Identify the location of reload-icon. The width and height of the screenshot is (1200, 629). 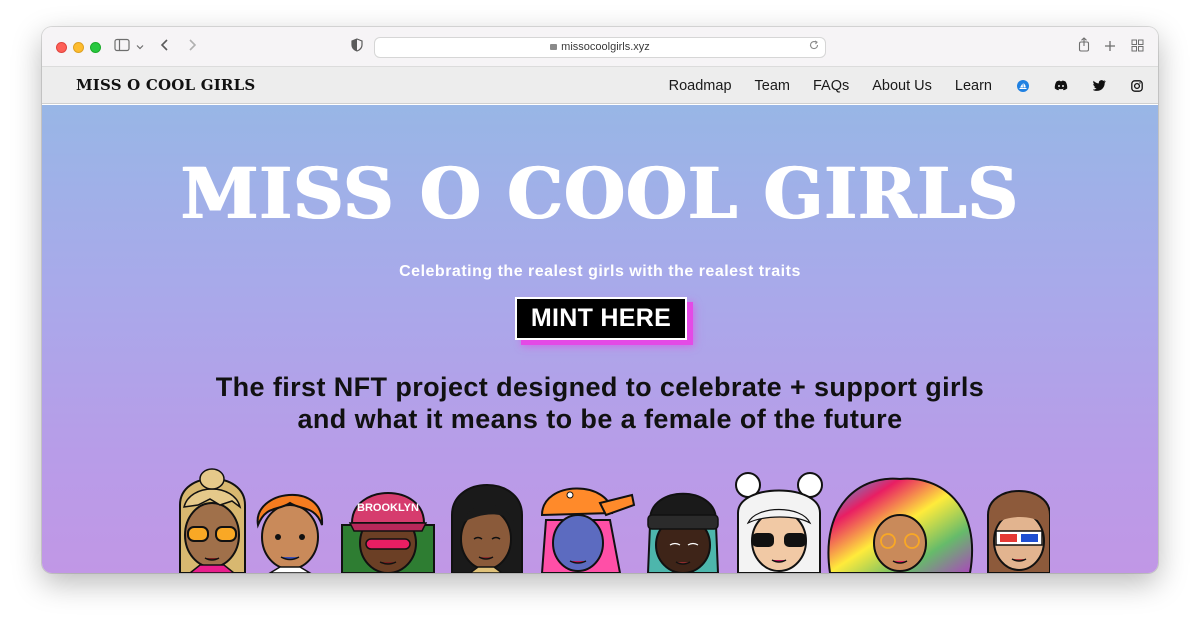
(814, 47).